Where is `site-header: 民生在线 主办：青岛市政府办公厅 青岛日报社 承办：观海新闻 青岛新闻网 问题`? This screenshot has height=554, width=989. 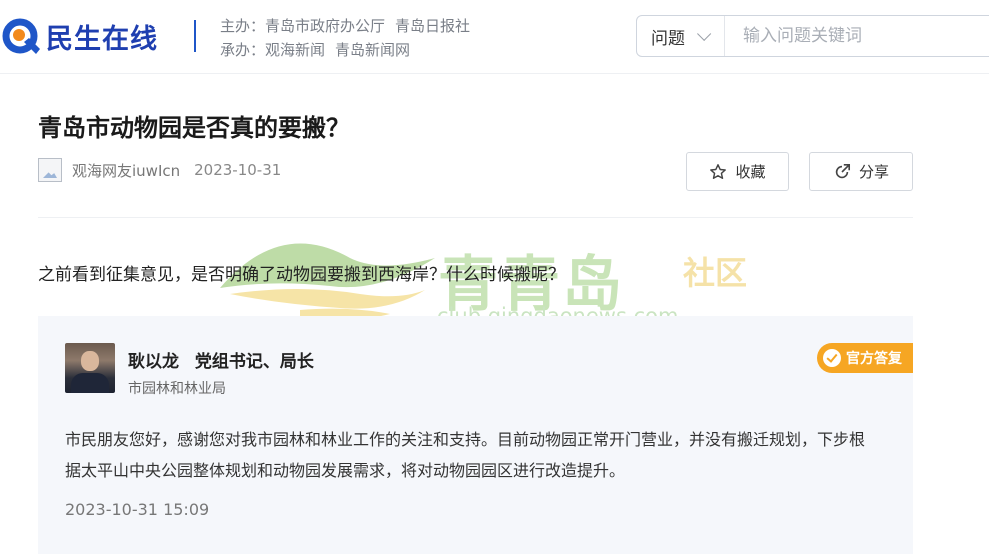 site-header: 民生在线 主办：青岛市政府办公厅 青岛日报社 承办：观海新闻 青岛新闻网 问题 is located at coordinates (494, 37).